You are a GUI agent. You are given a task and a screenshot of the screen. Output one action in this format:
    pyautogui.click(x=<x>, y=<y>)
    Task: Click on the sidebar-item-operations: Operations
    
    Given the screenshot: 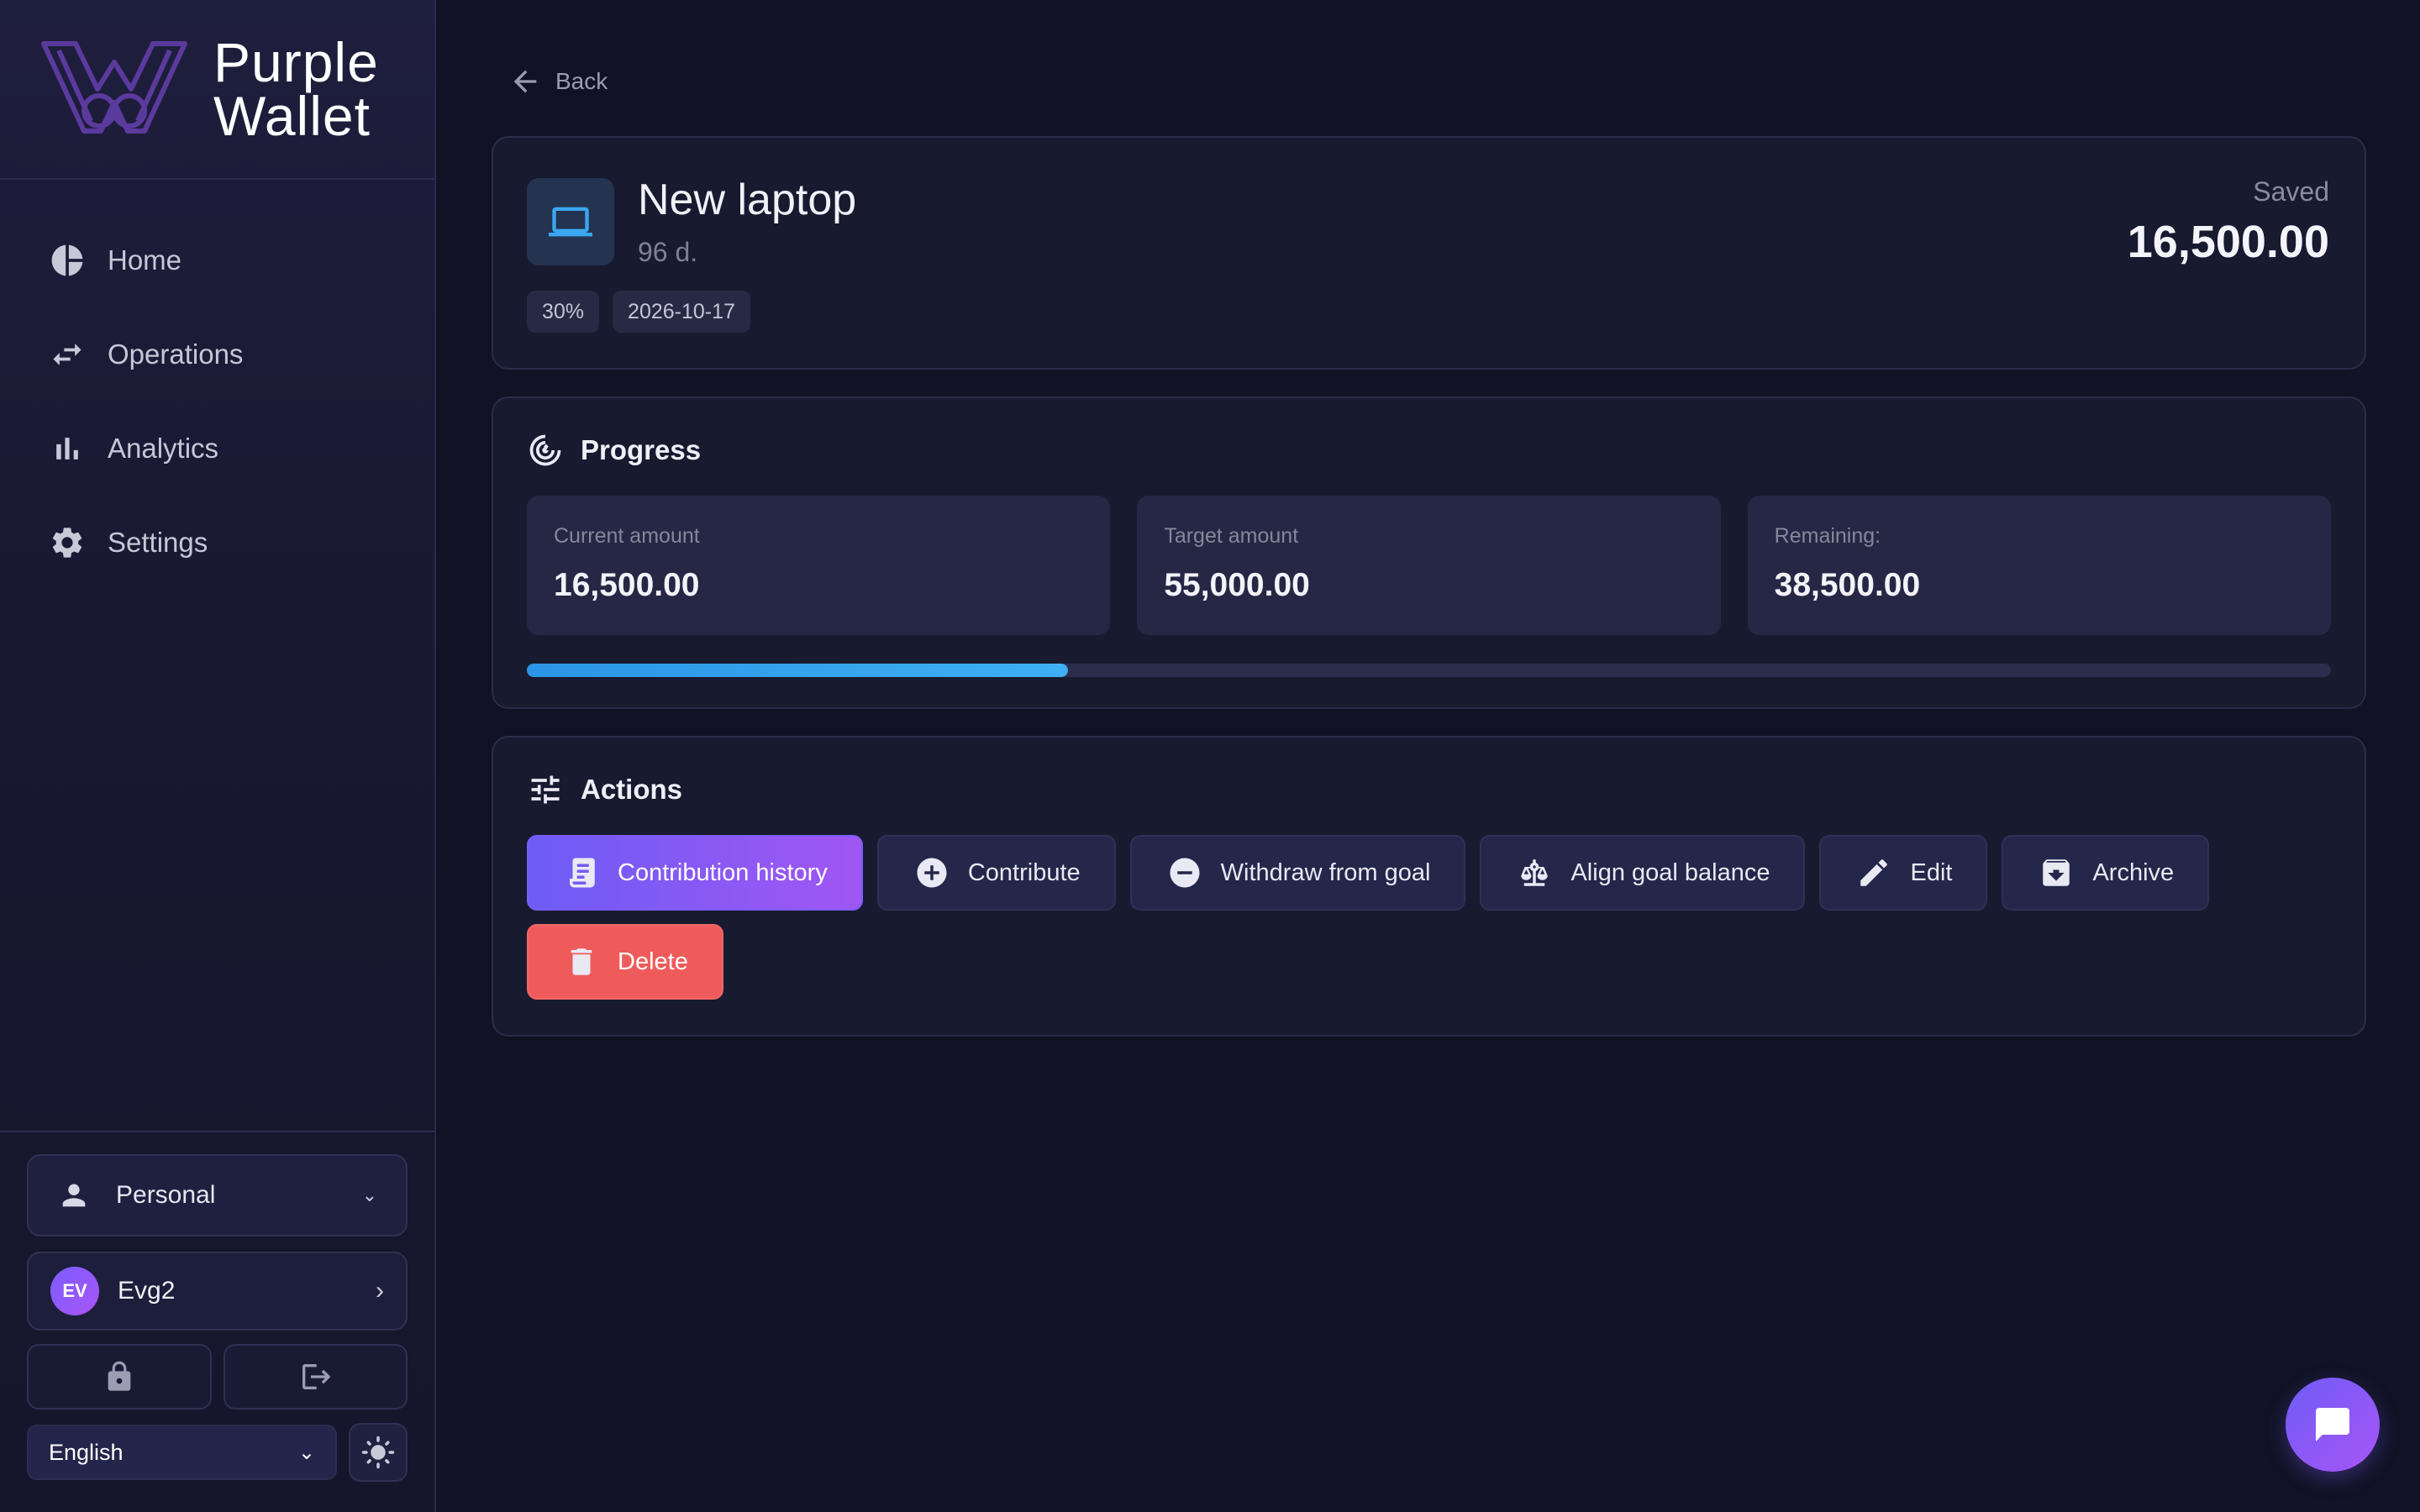 What is the action you would take?
    pyautogui.click(x=217, y=354)
    